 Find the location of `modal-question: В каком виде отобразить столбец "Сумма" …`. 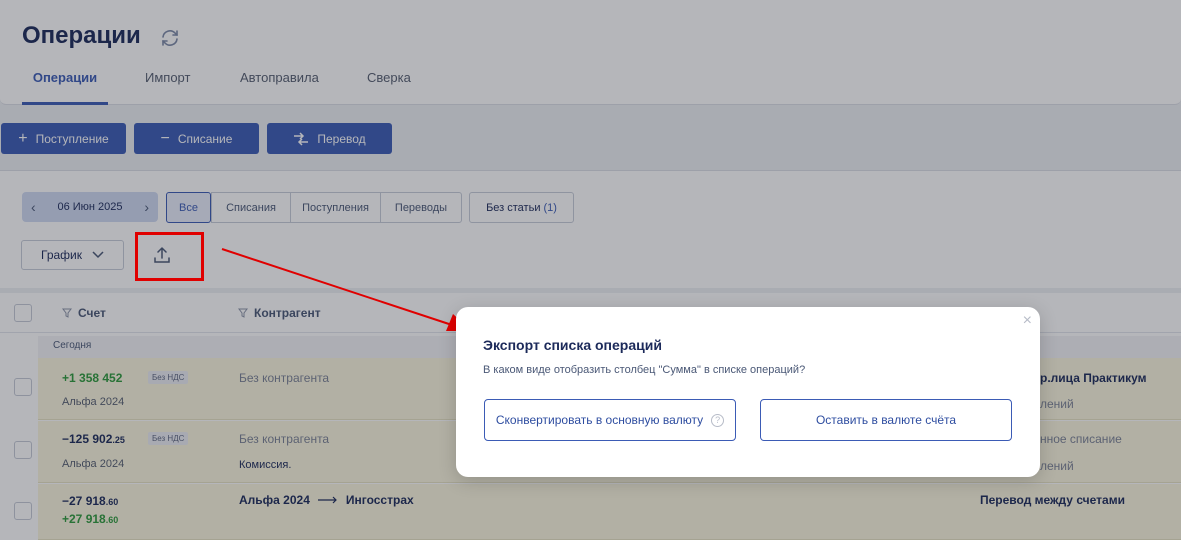

modal-question: В каком виде отобразить столбец "Сумма" … is located at coordinates (644, 370).